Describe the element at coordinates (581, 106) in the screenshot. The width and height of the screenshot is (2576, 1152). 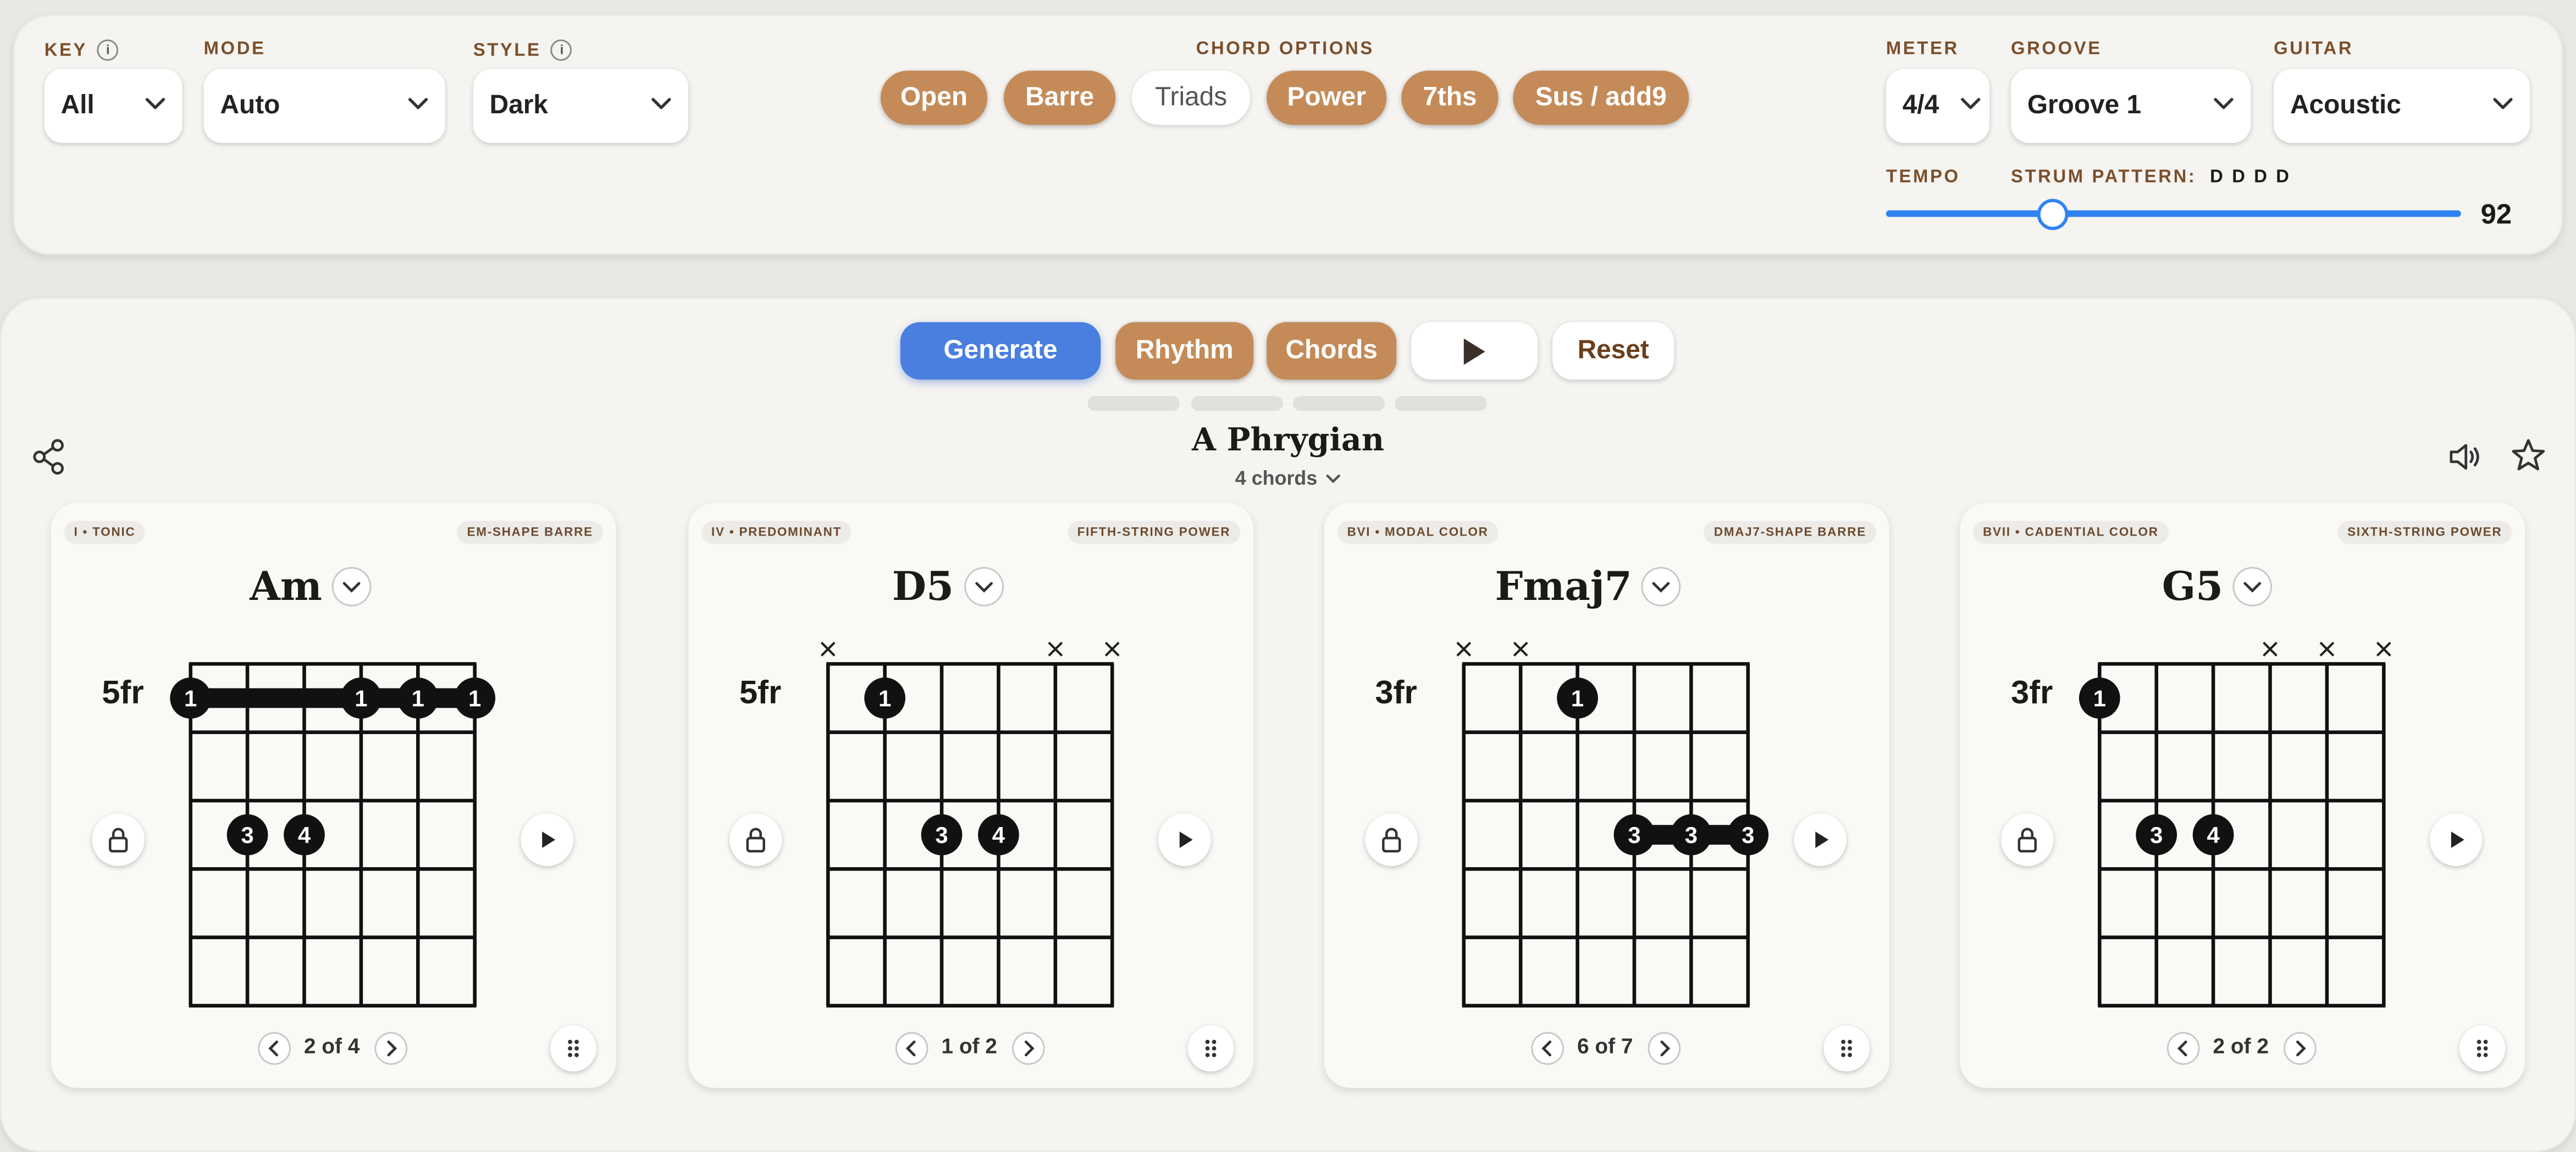
I see `style-select: Dark` at that location.